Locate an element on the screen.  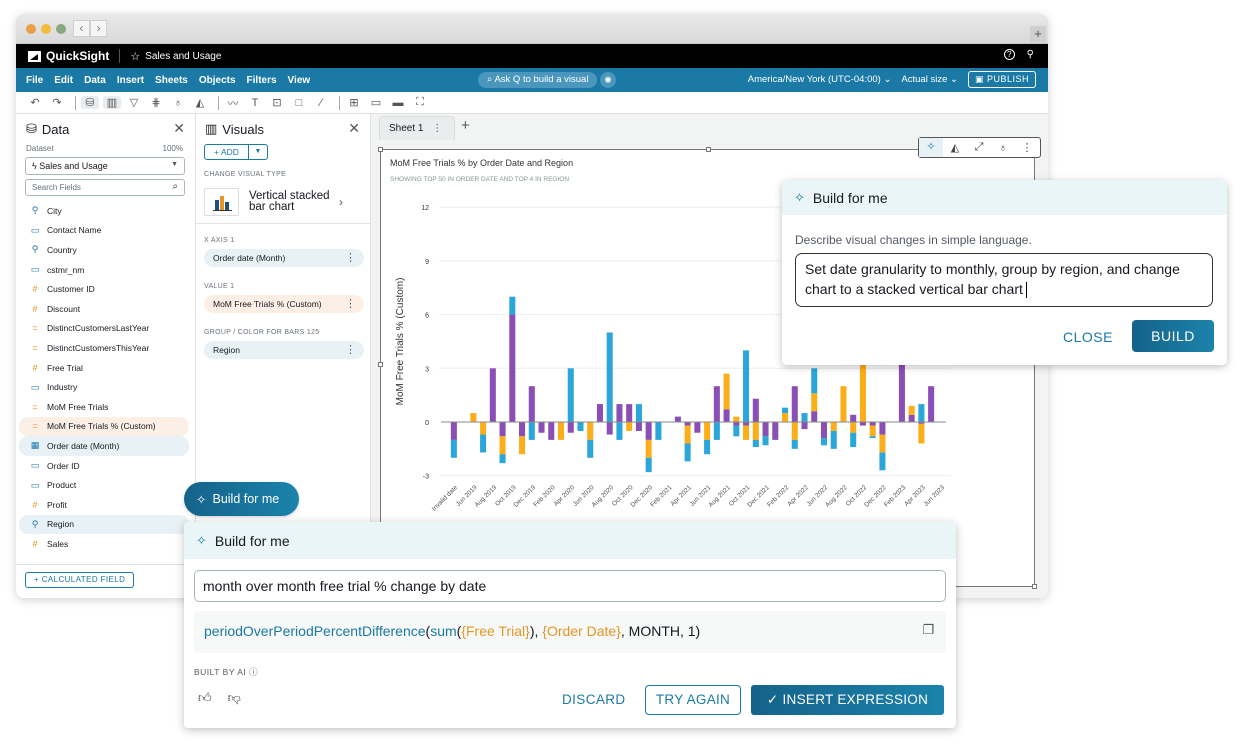
filter-icon: ▽ is located at coordinates (134, 102).